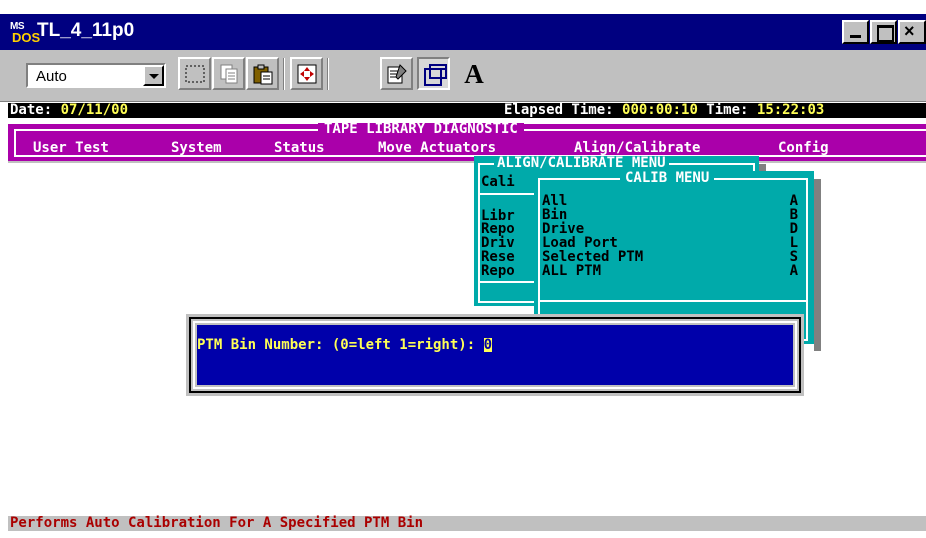  What do you see at coordinates (463, 32) in the screenshot?
I see `title-bar: MS DOS TL_4_11p0 ×` at bounding box center [463, 32].